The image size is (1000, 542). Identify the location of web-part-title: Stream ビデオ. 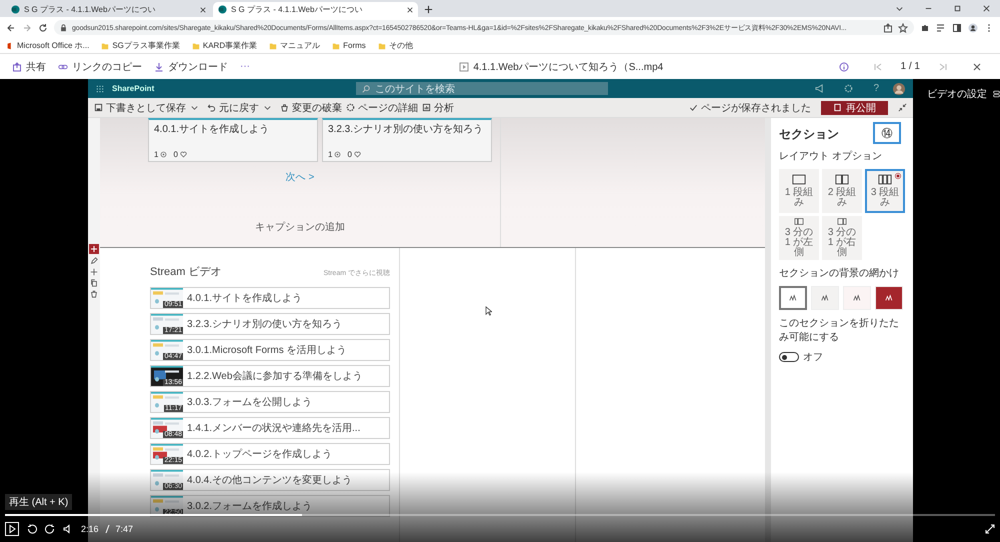
(186, 272).